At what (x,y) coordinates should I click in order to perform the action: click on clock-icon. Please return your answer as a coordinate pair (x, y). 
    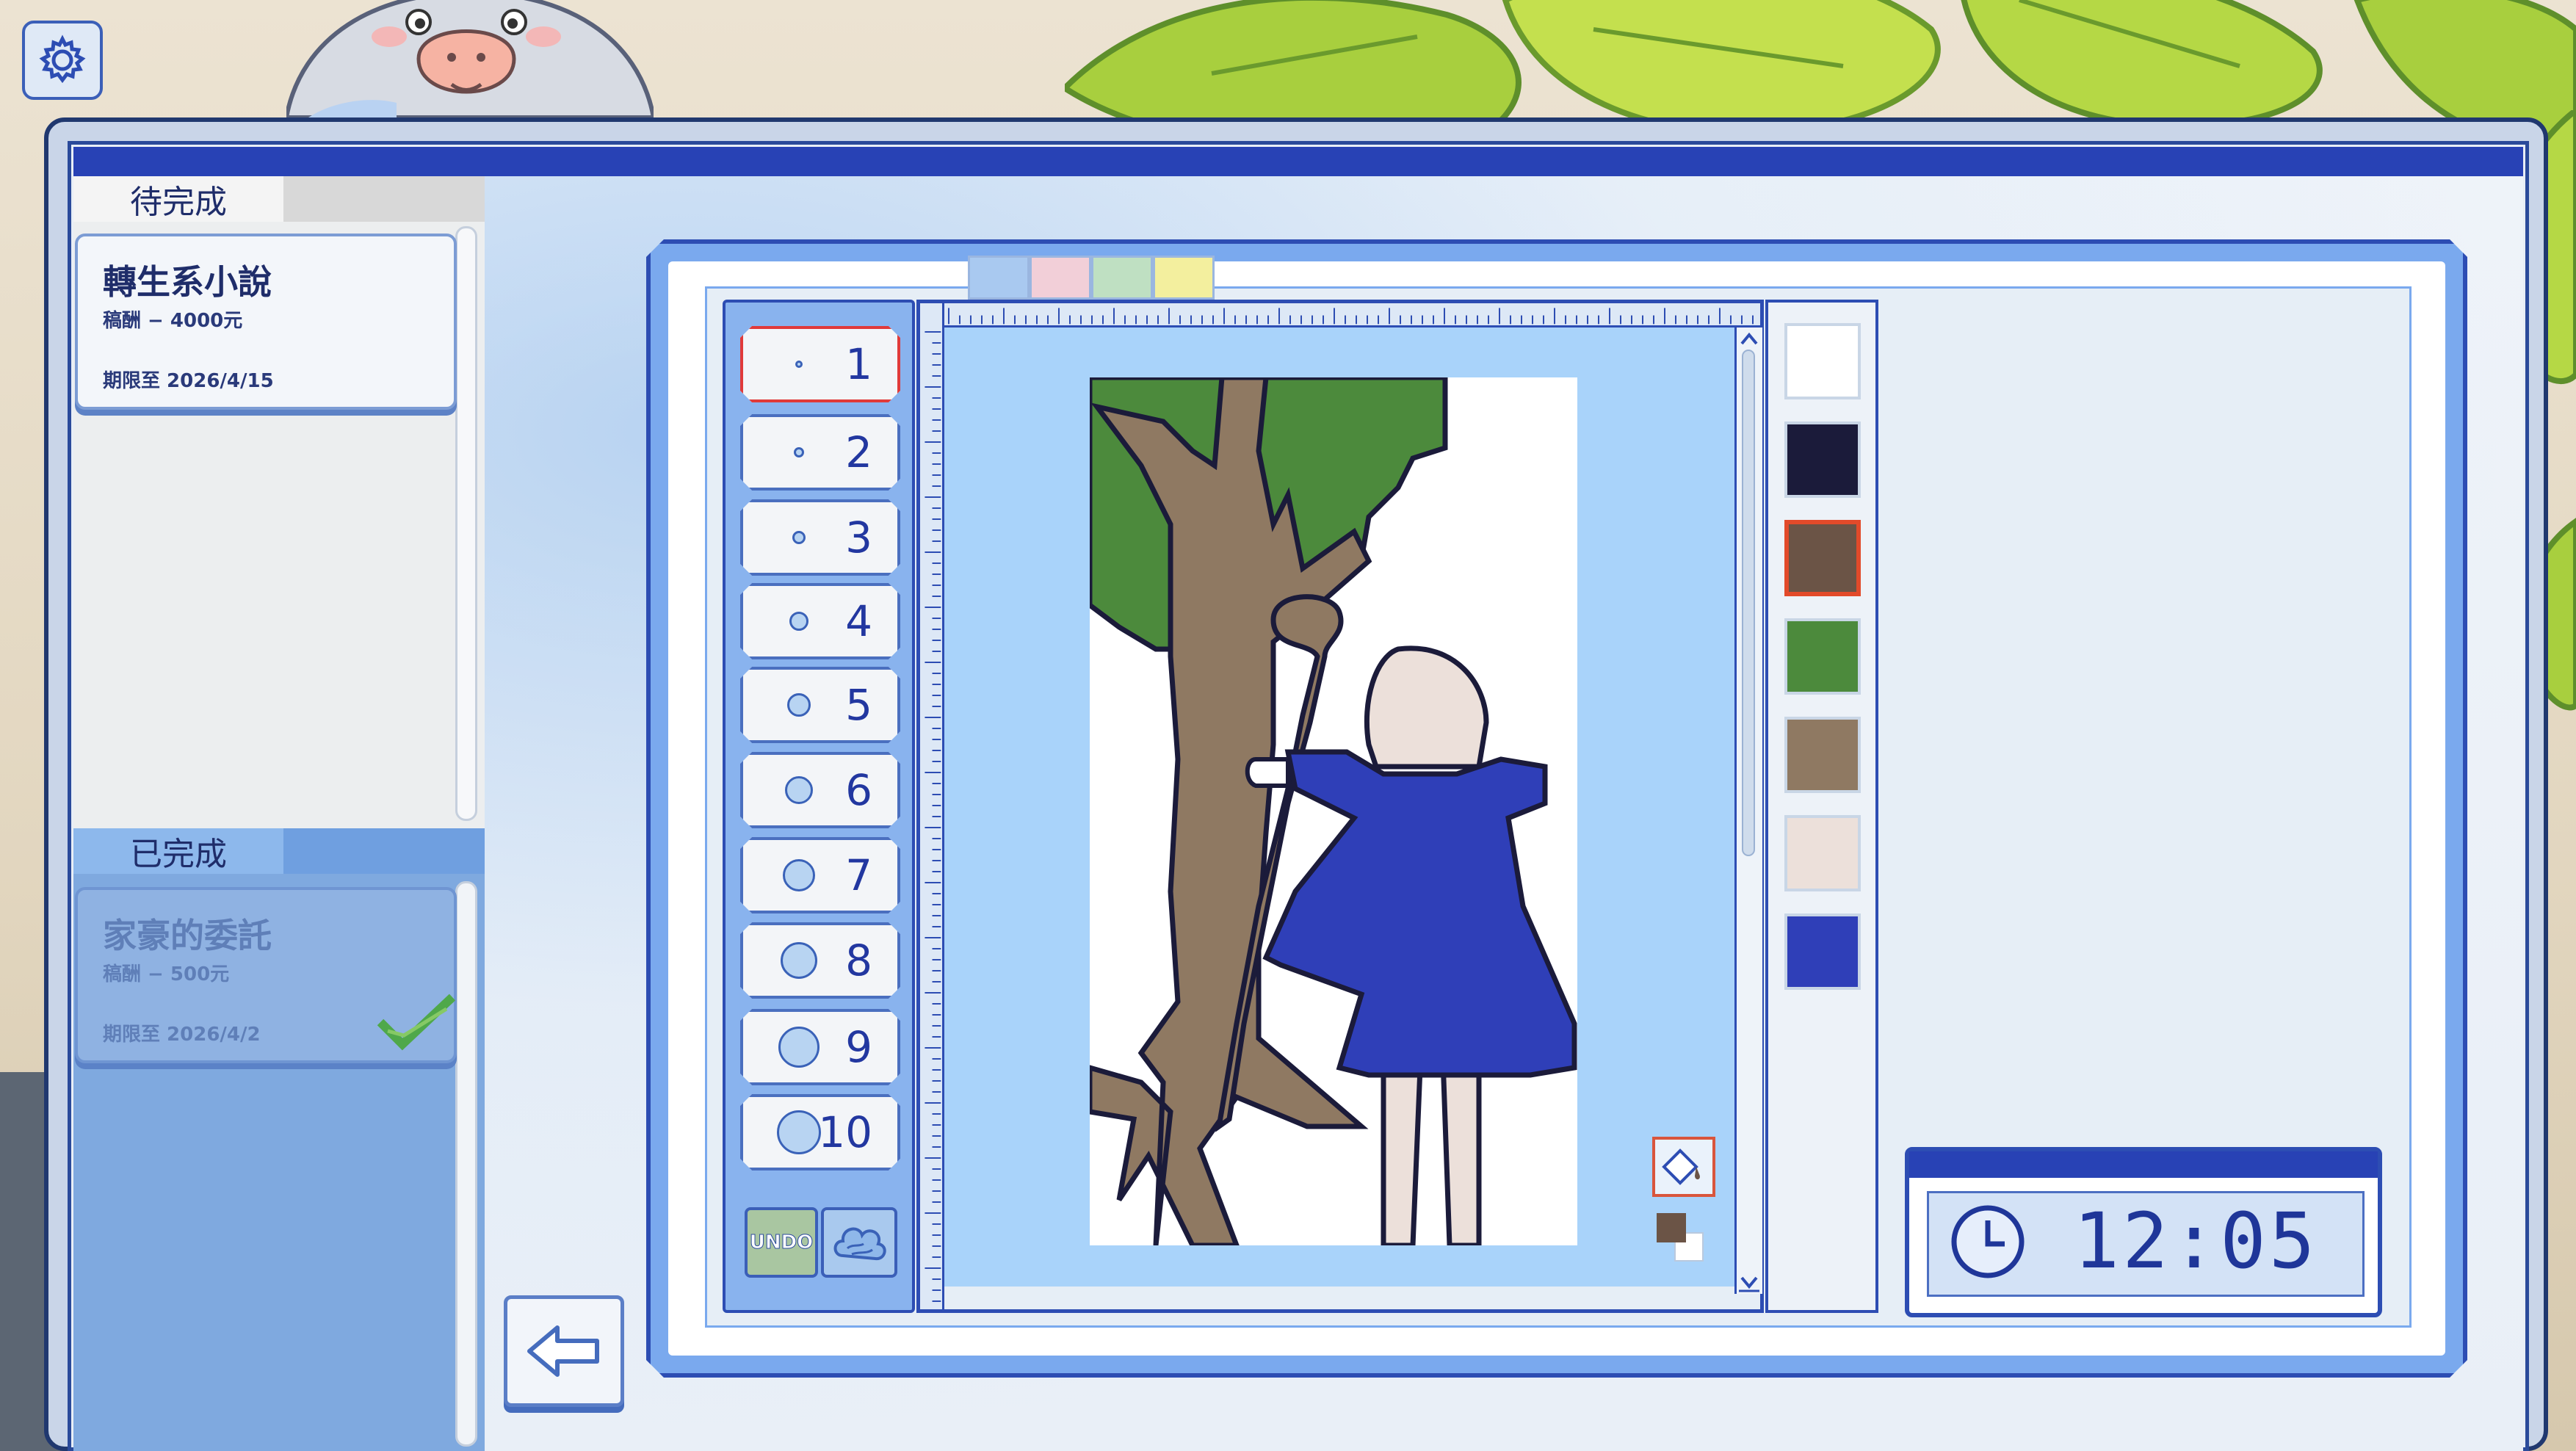
    Looking at the image, I should click on (1988, 1241).